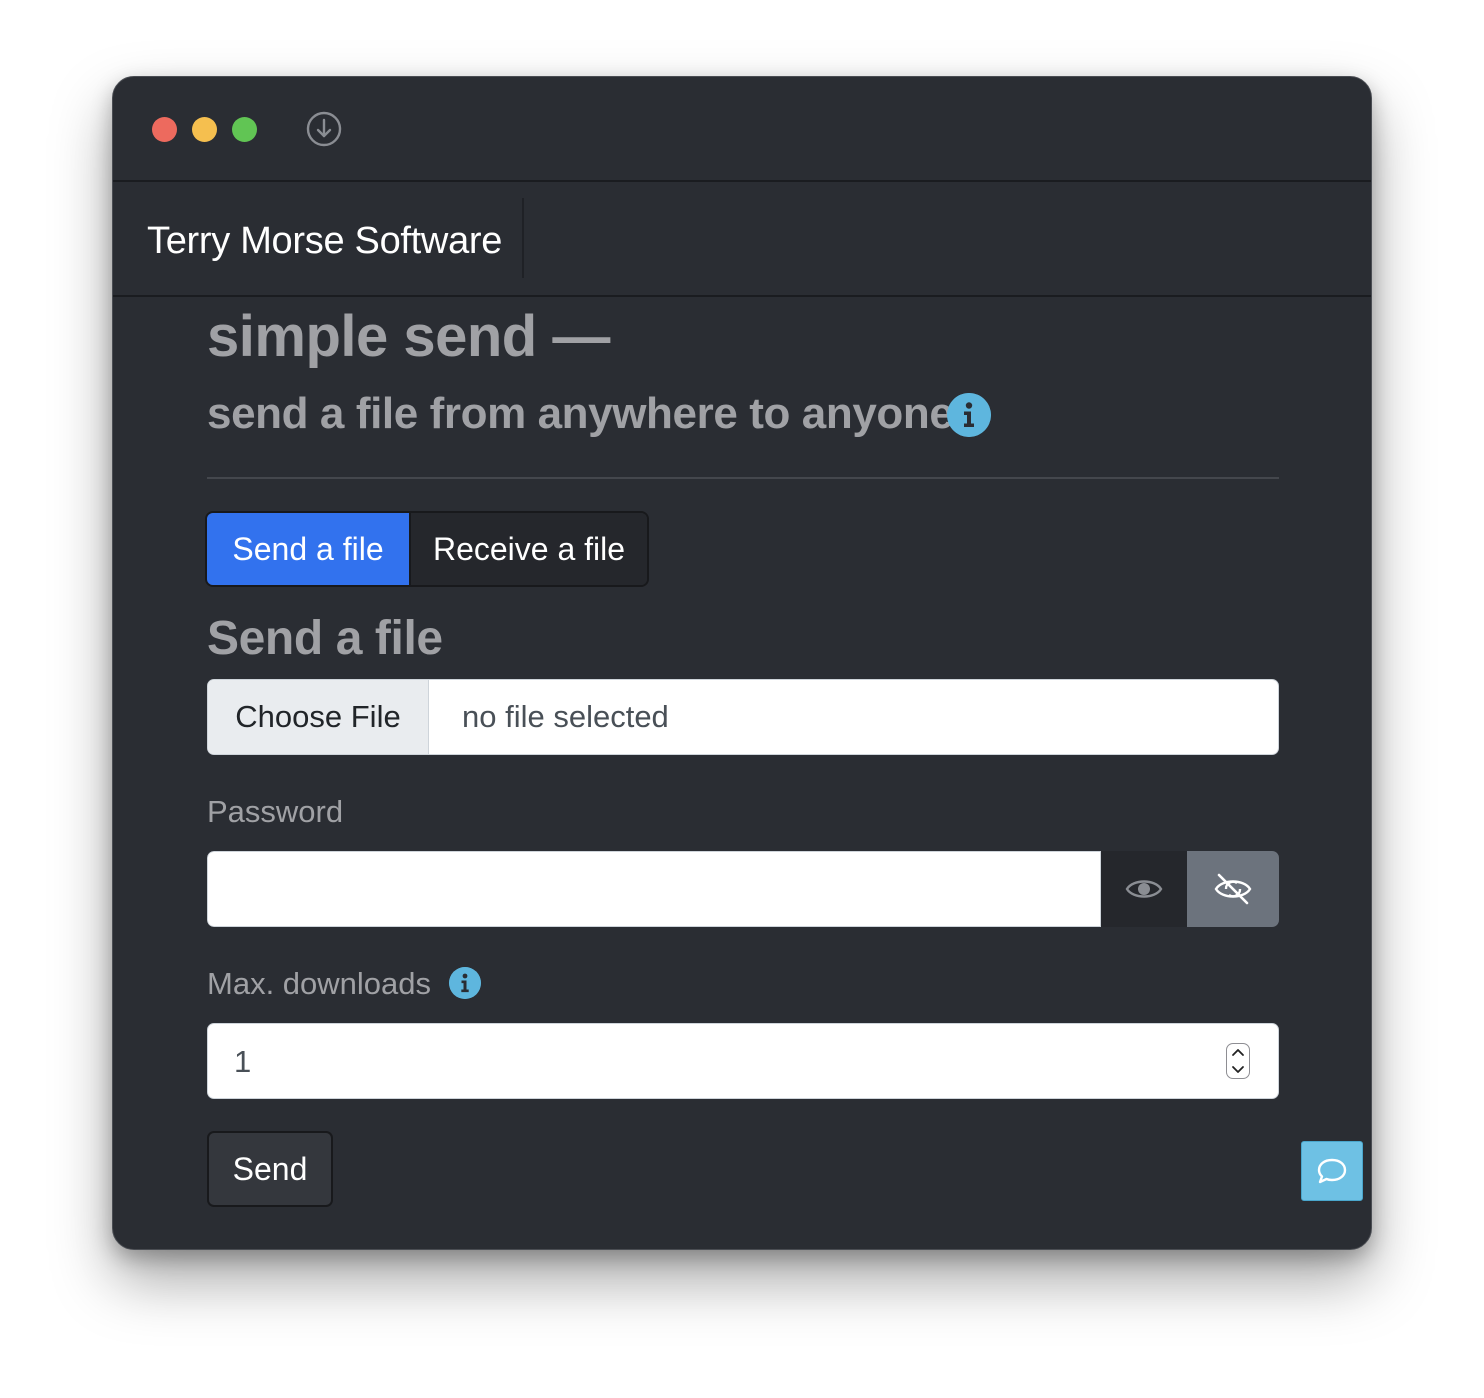 The width and height of the screenshot is (1484, 1398). I want to click on tab-receive-file: Receive a file, so click(528, 549).